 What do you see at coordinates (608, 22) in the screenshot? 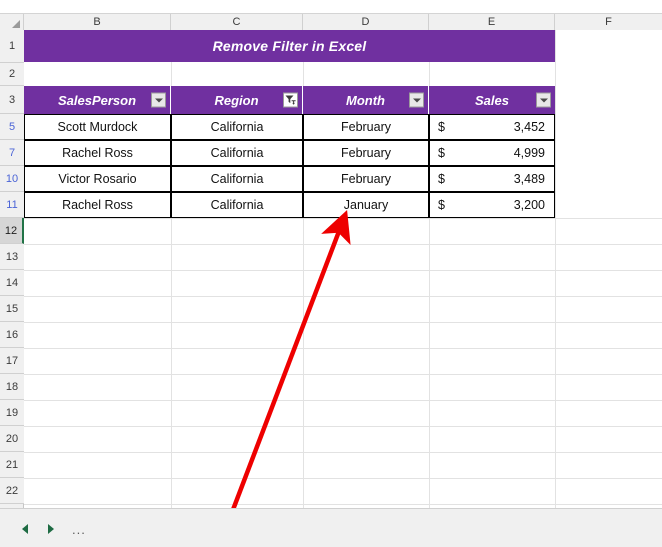
I see `column-header-f: F` at bounding box center [608, 22].